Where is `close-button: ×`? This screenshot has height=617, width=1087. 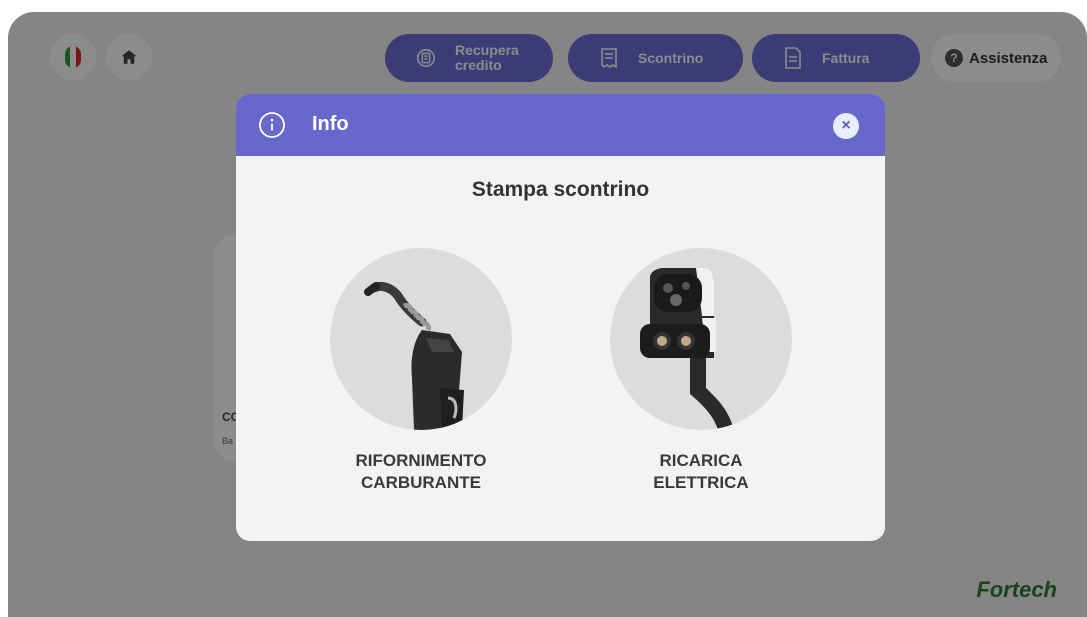
close-button: × is located at coordinates (846, 126).